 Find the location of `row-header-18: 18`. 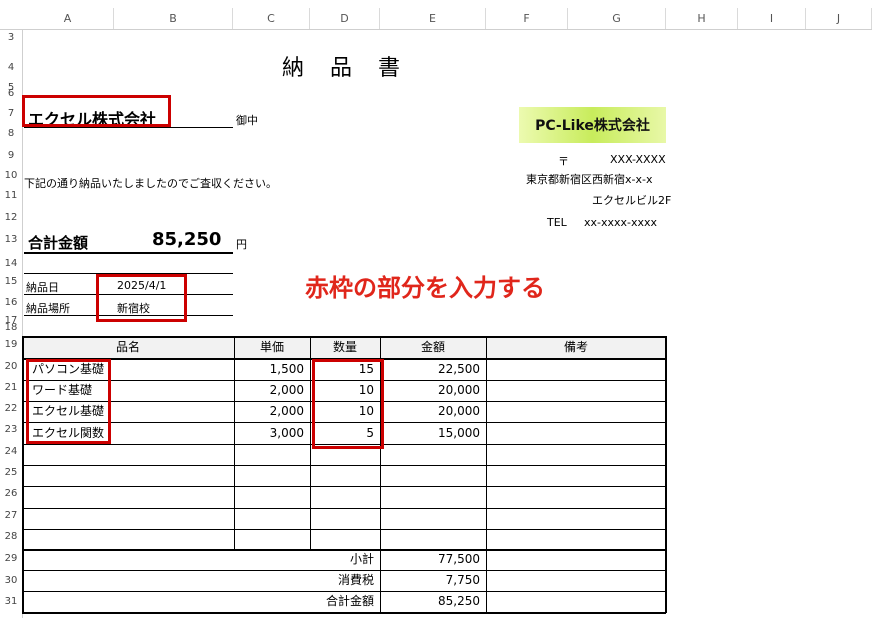

row-header-18: 18 is located at coordinates (11, 327).